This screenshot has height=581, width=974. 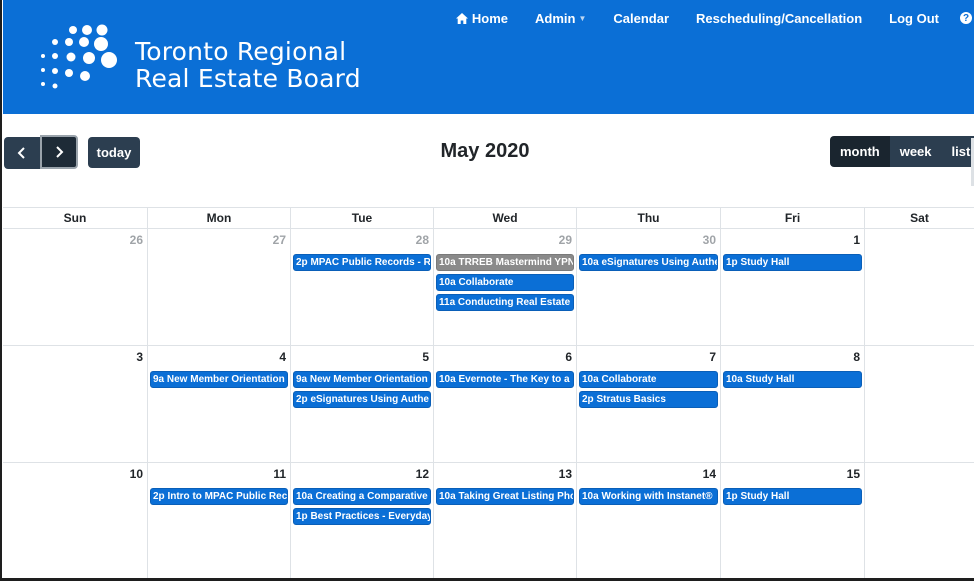 I want to click on day-cell: 14 10a Working with Instanet®, so click(x=648, y=521).